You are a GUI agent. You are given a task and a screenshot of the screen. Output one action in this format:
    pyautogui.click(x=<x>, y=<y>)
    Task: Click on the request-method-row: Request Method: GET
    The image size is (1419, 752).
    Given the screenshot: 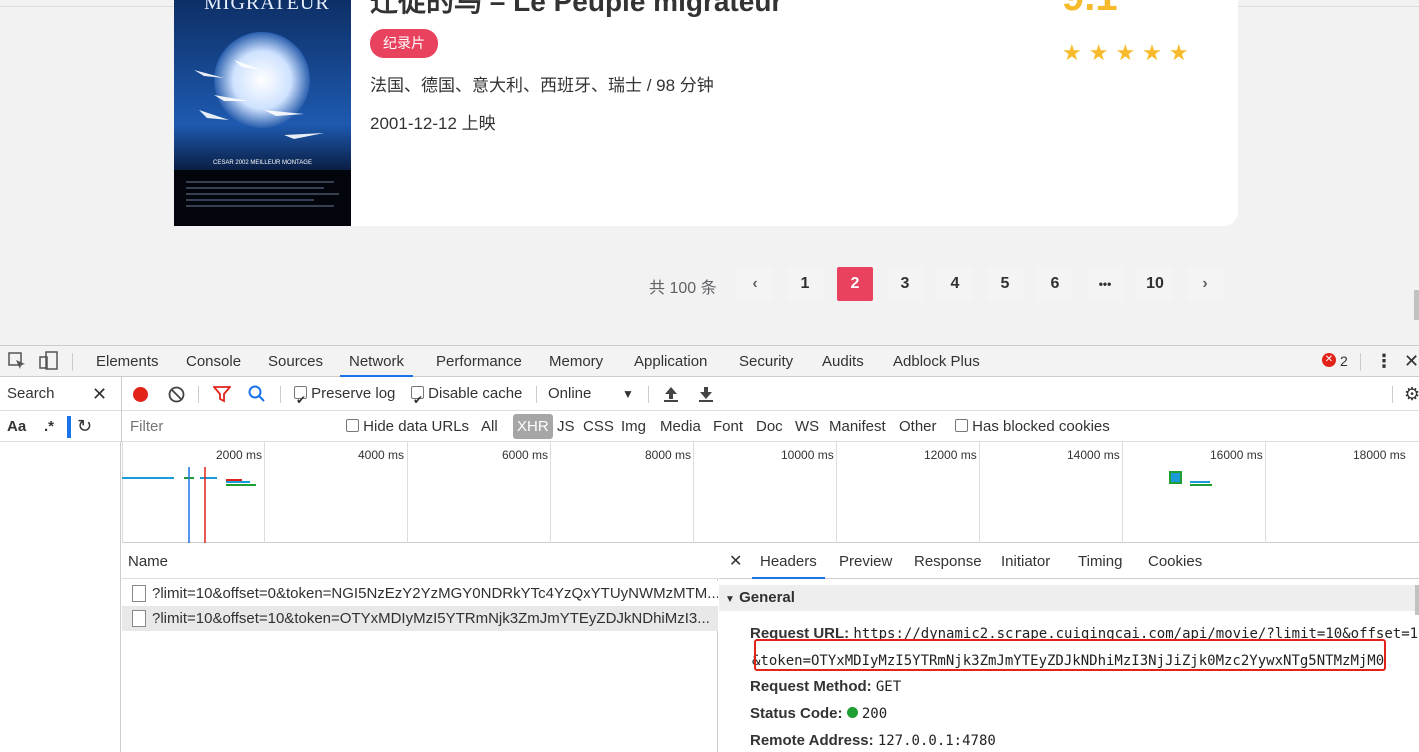 What is the action you would take?
    pyautogui.click(x=825, y=686)
    